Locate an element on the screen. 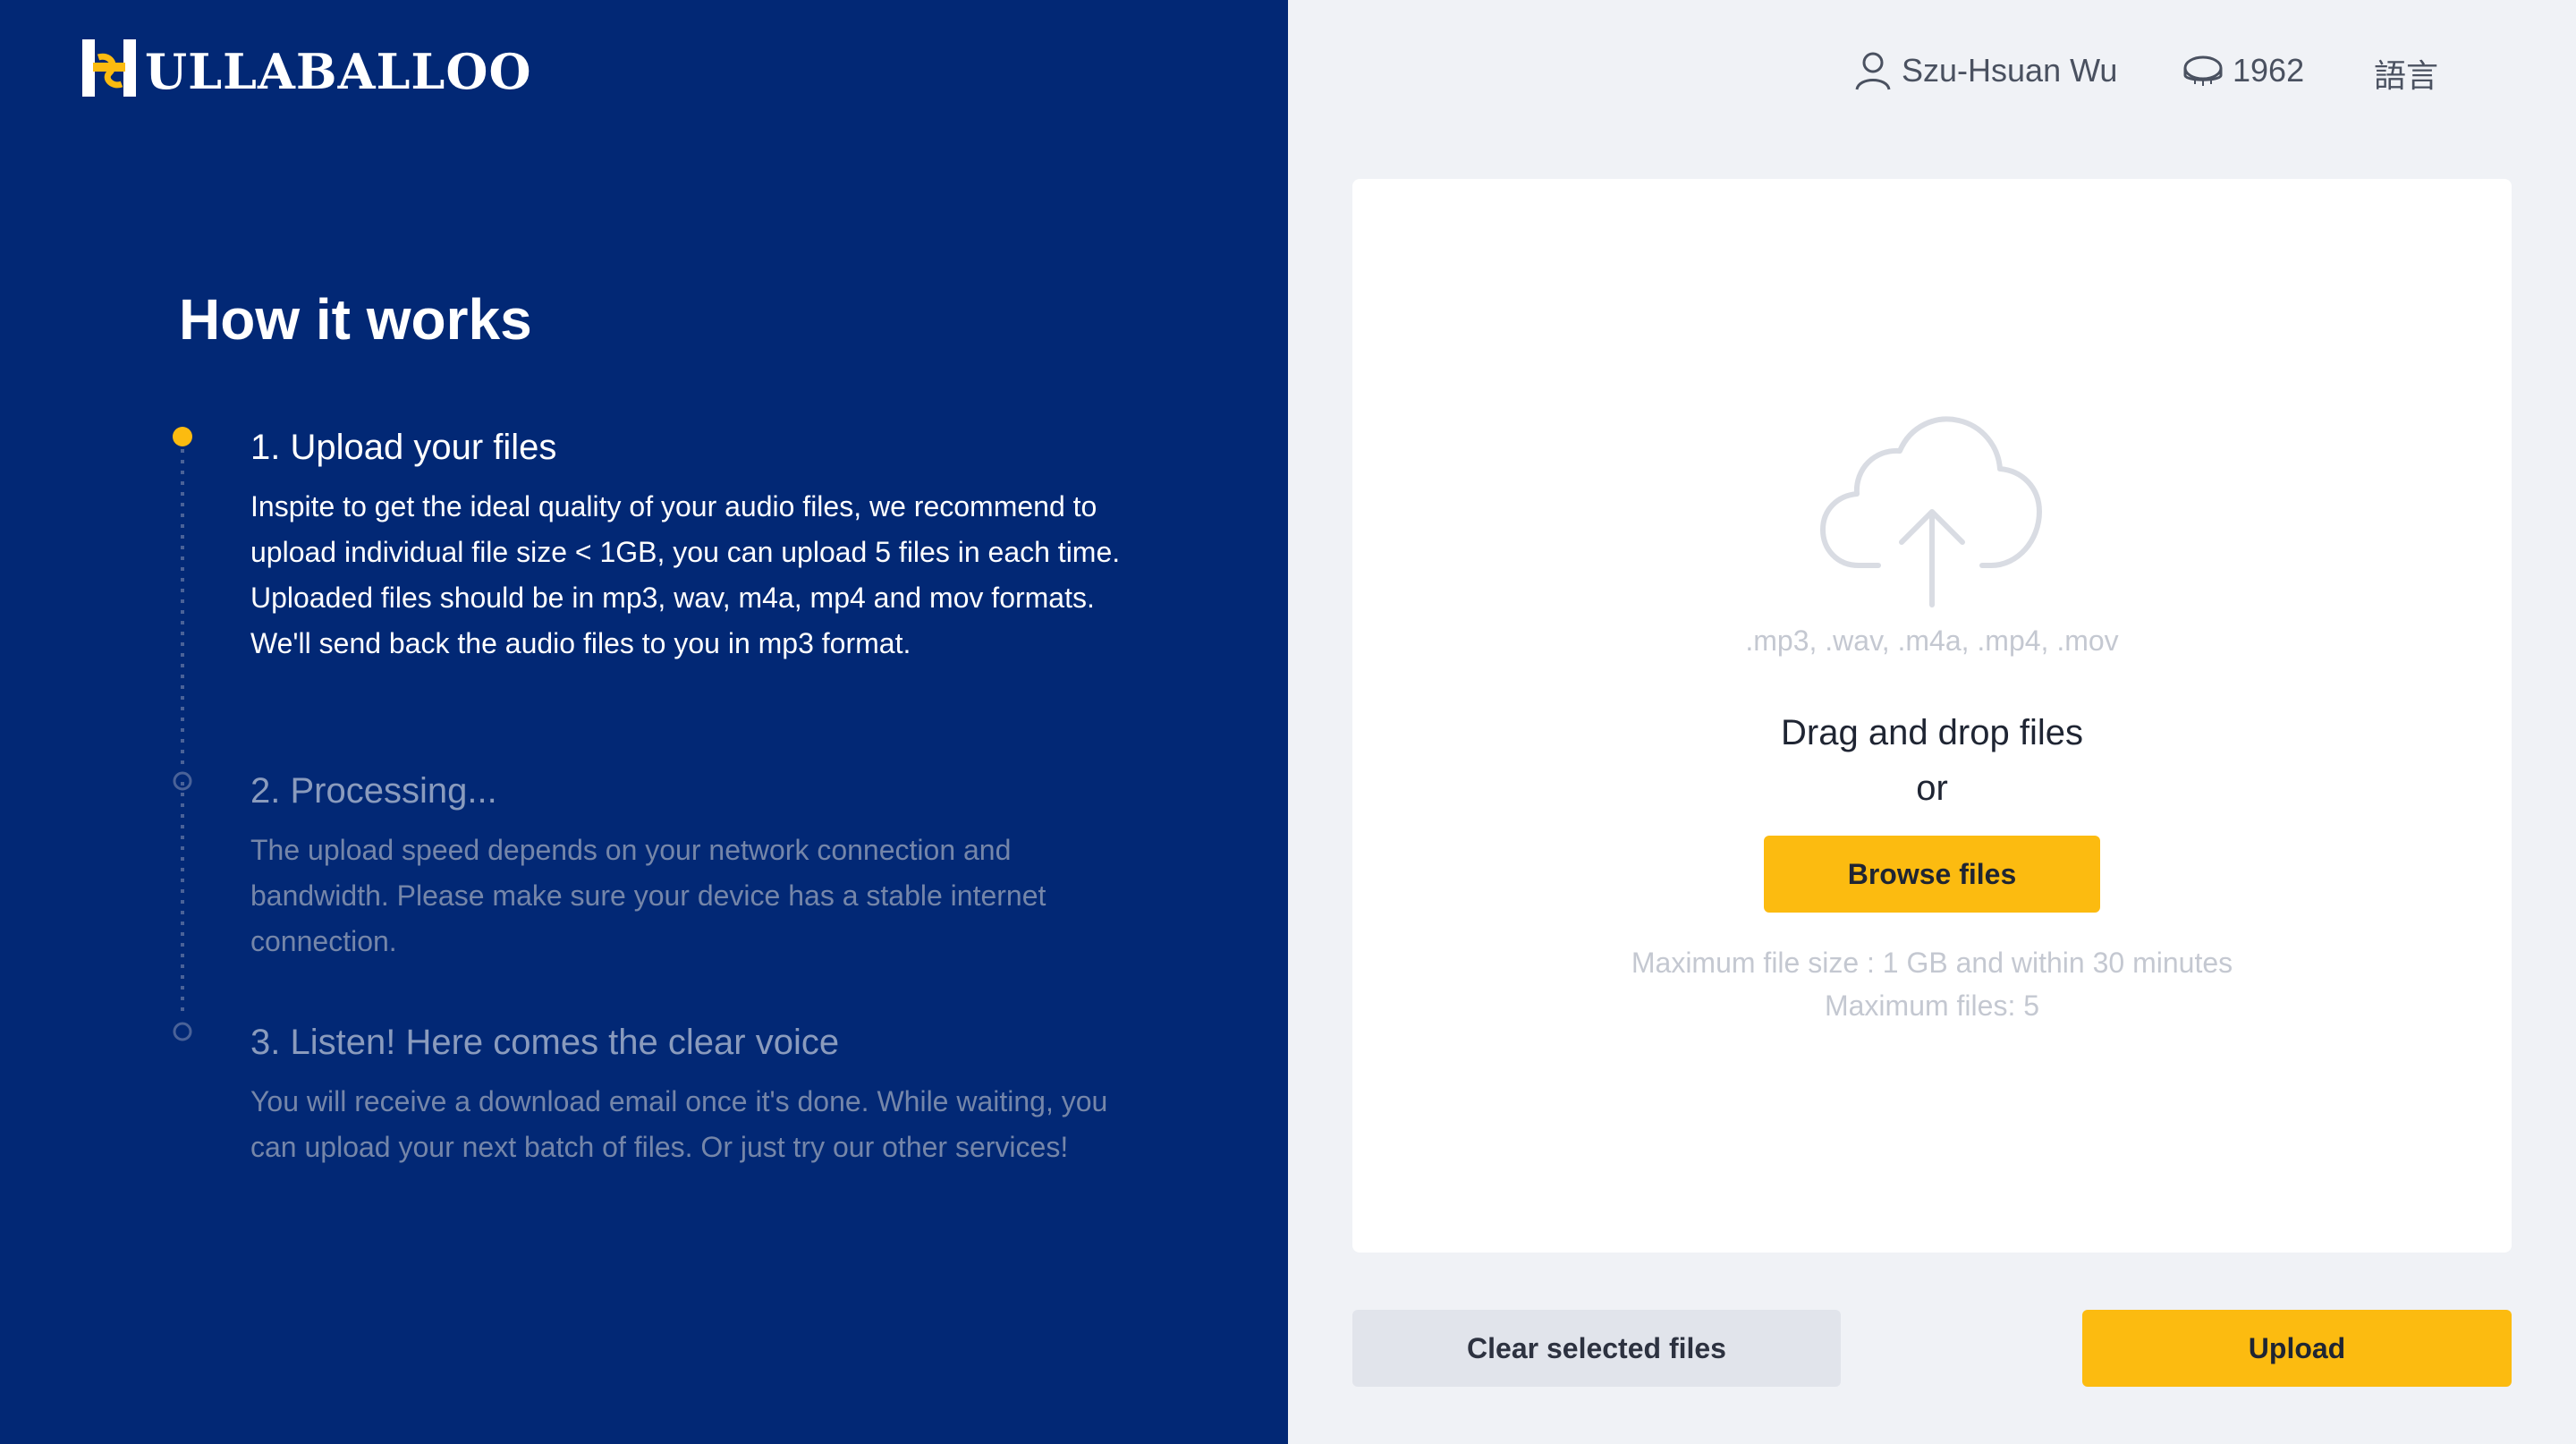  how-it-works-title: How it works is located at coordinates (355, 320).